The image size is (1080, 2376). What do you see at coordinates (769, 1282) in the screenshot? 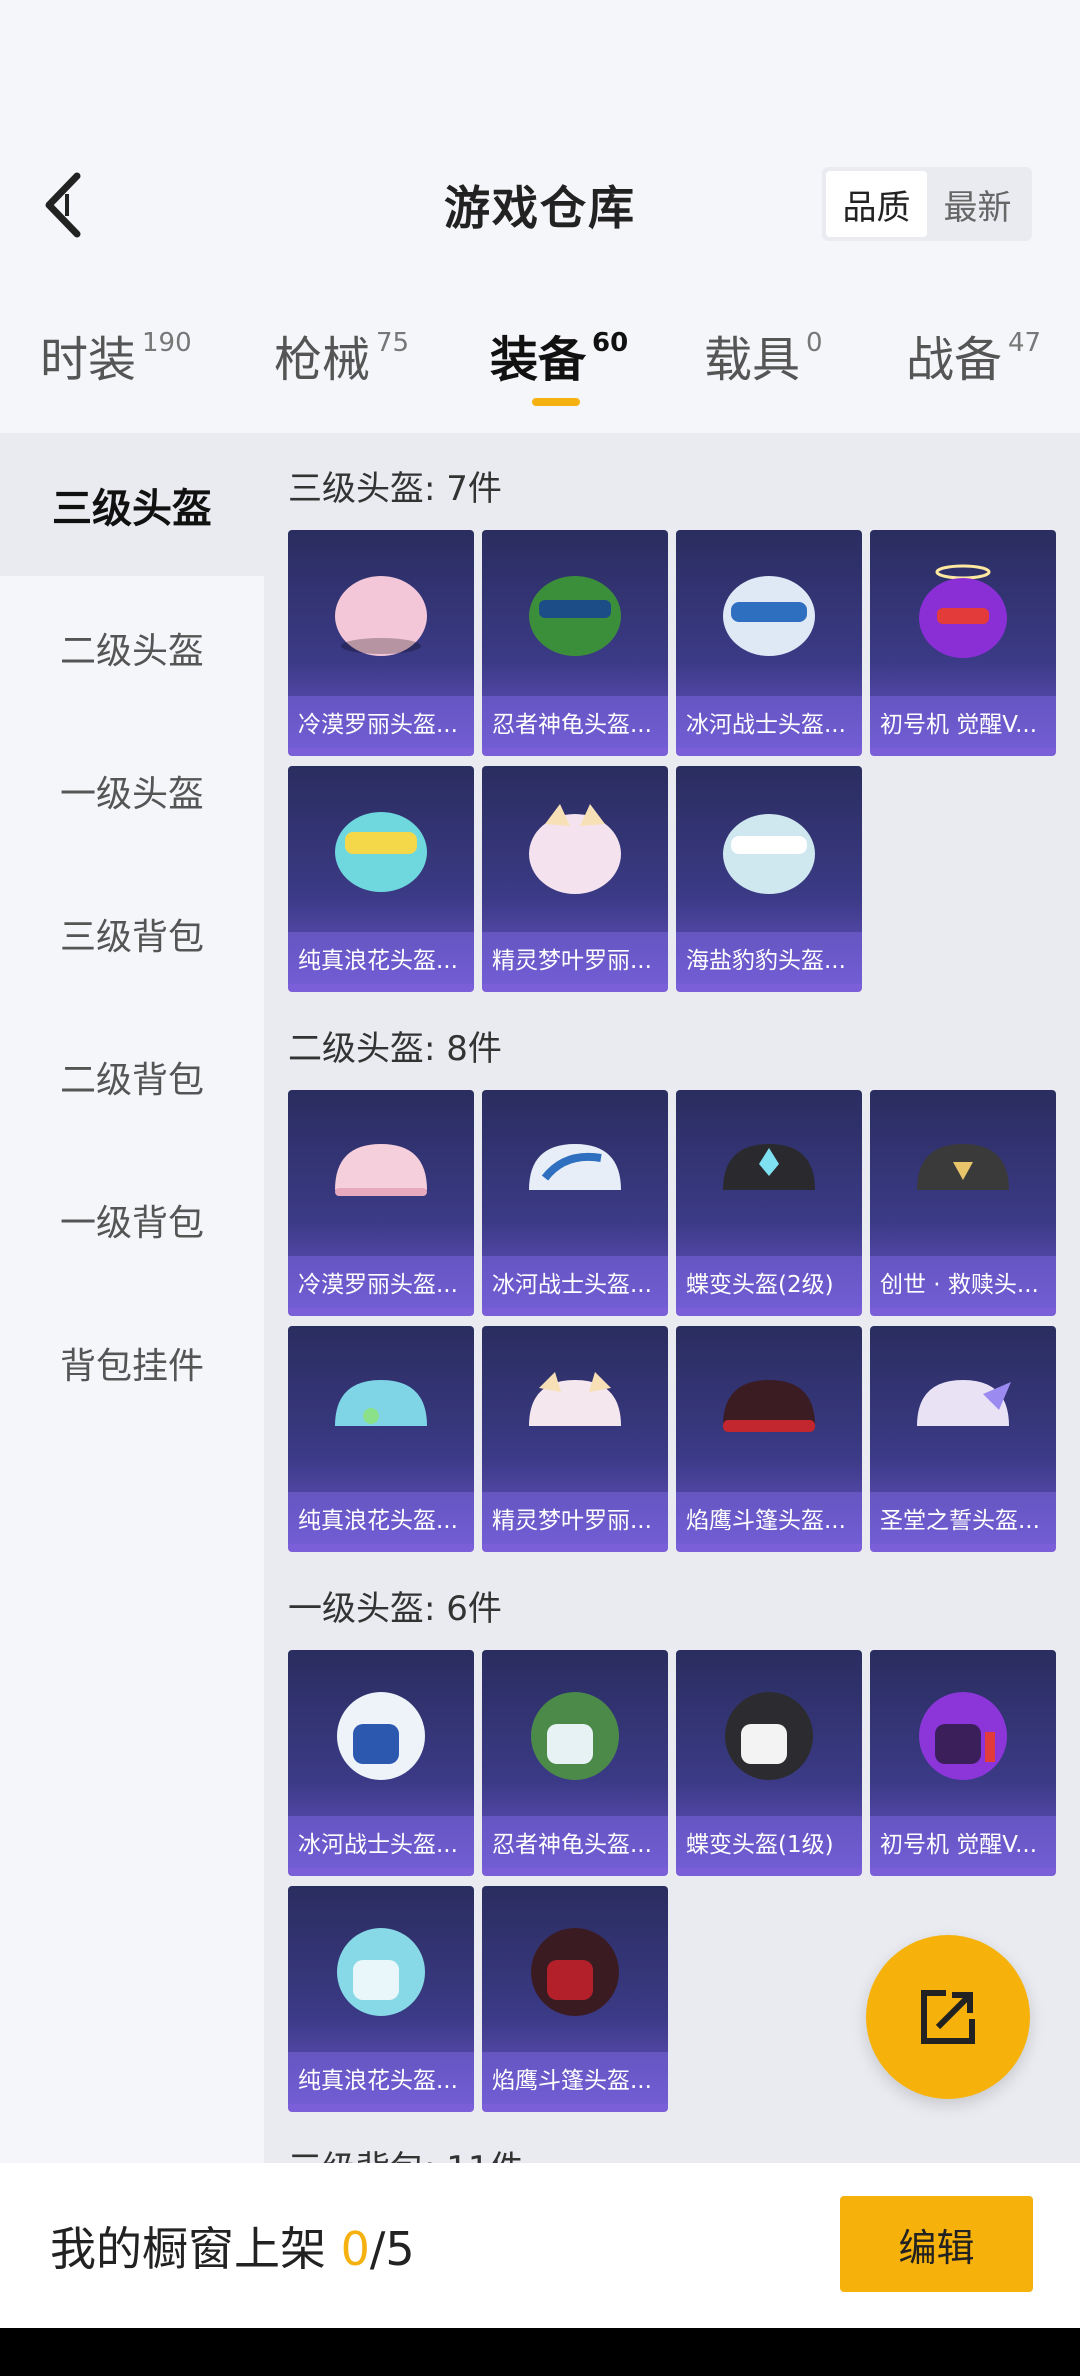
I see `item-name: 蝶变头盔(2级)` at bounding box center [769, 1282].